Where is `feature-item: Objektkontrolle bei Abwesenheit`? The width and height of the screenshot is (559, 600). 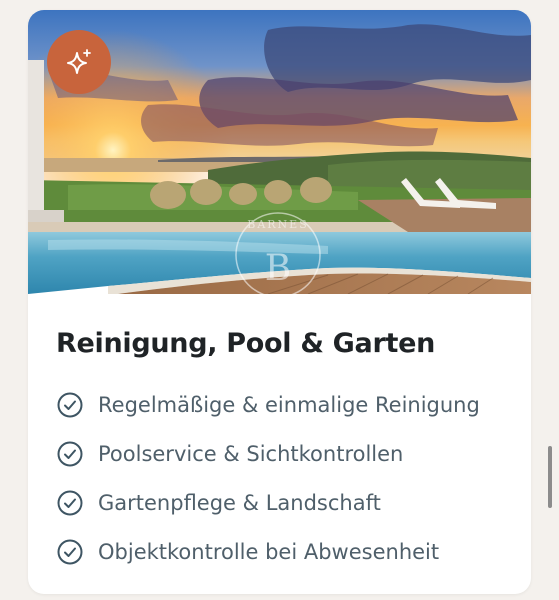 feature-item: Objektkontrolle bei Abwesenheit is located at coordinates (268, 551).